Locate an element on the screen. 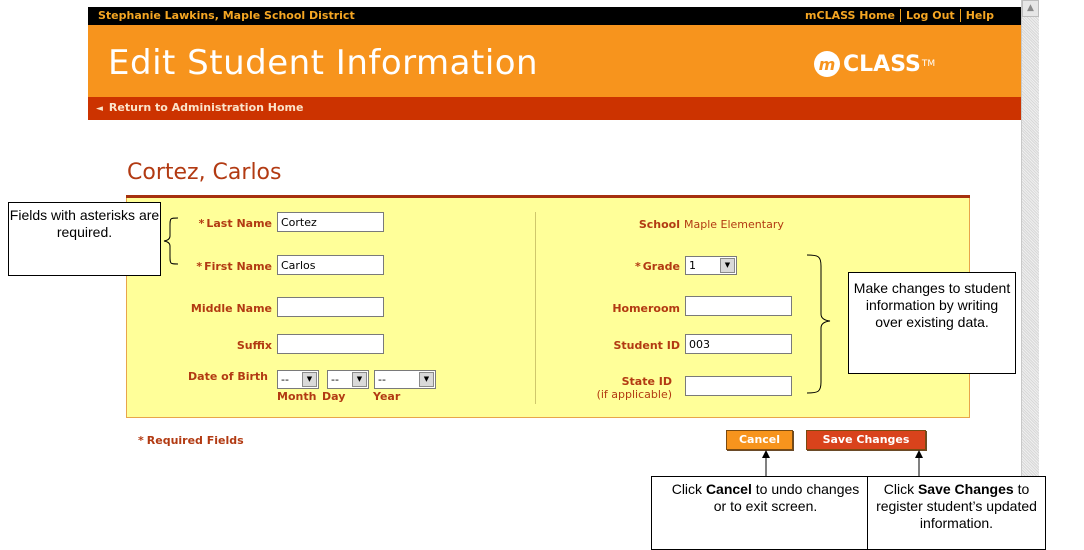 Image resolution: width=1084 pixels, height=550 pixels. dob-year-caption: Year is located at coordinates (387, 396).